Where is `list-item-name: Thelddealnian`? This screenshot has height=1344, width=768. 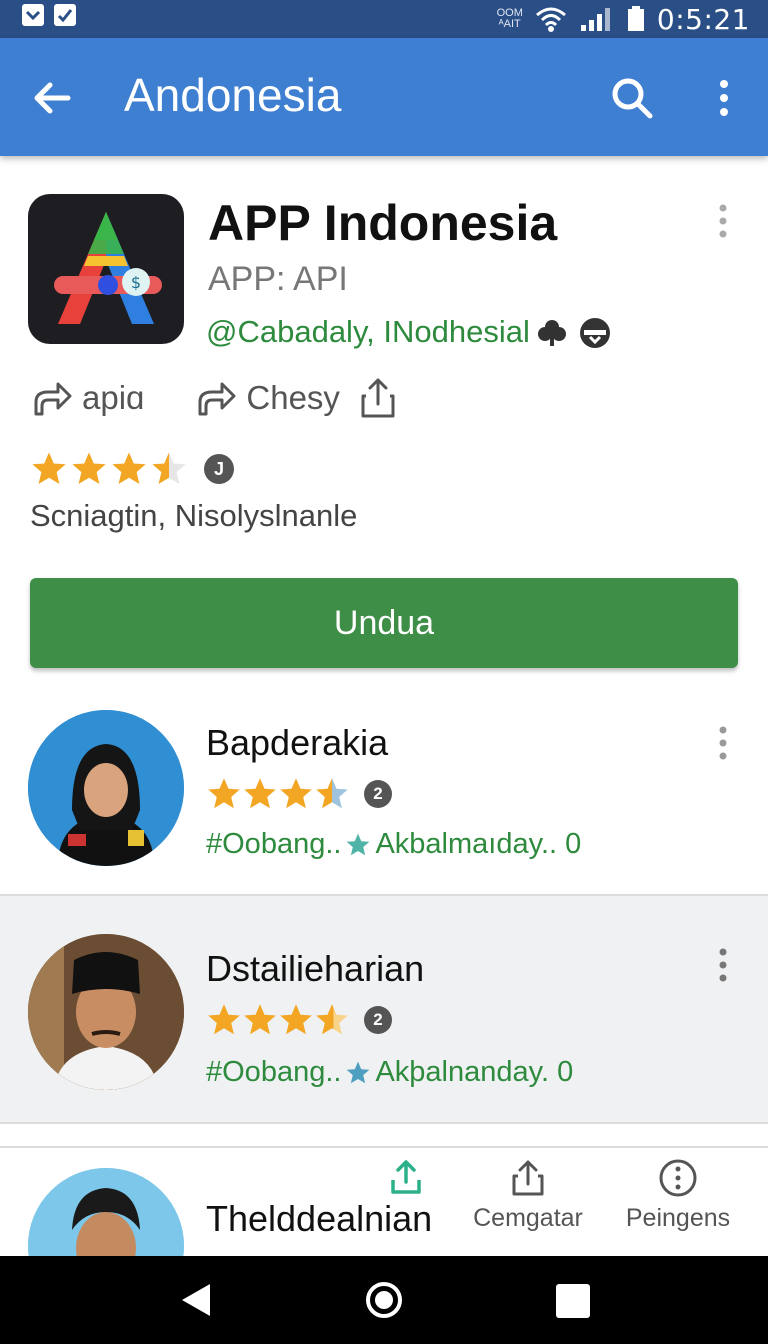
list-item-name: Thelddealnian is located at coordinates (319, 1218).